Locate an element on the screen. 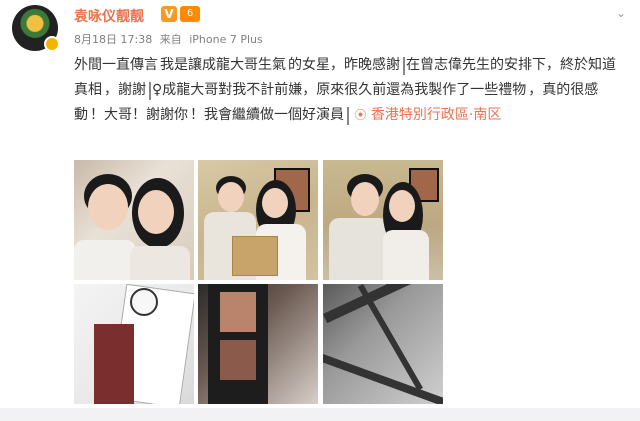 The image size is (640, 421). photo-1-person-face is located at coordinates (108, 207).